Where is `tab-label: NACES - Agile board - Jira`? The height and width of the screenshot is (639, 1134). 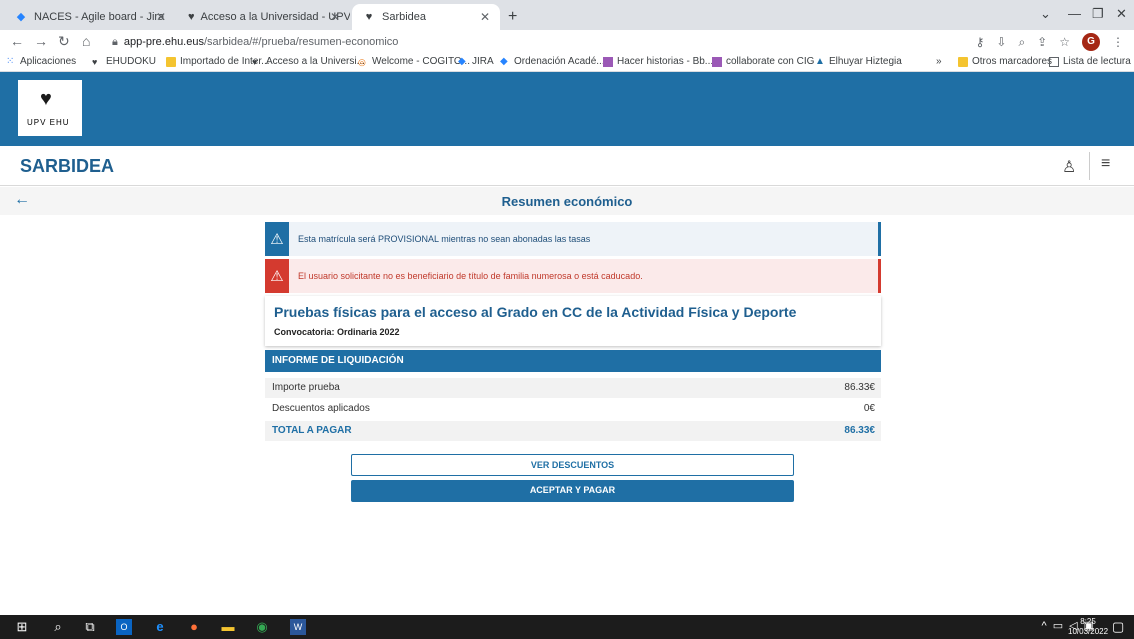
tab-label: NACES - Agile board - Jira is located at coordinates (99, 17).